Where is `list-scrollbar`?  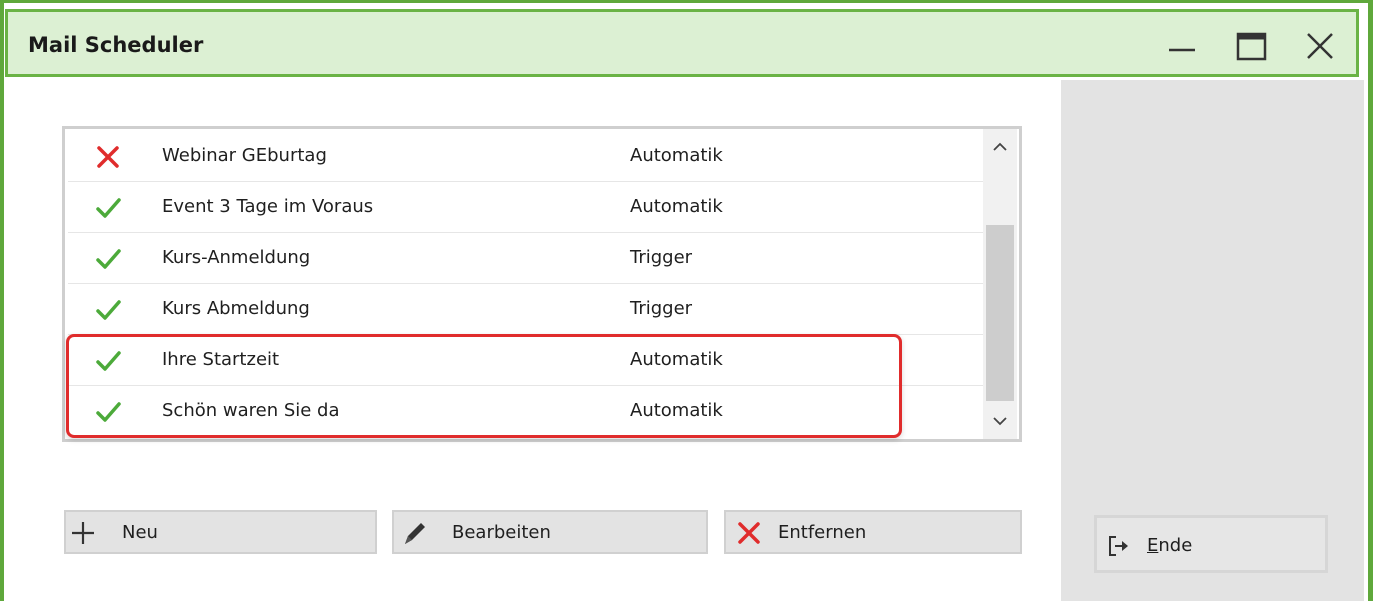 list-scrollbar is located at coordinates (1000, 284).